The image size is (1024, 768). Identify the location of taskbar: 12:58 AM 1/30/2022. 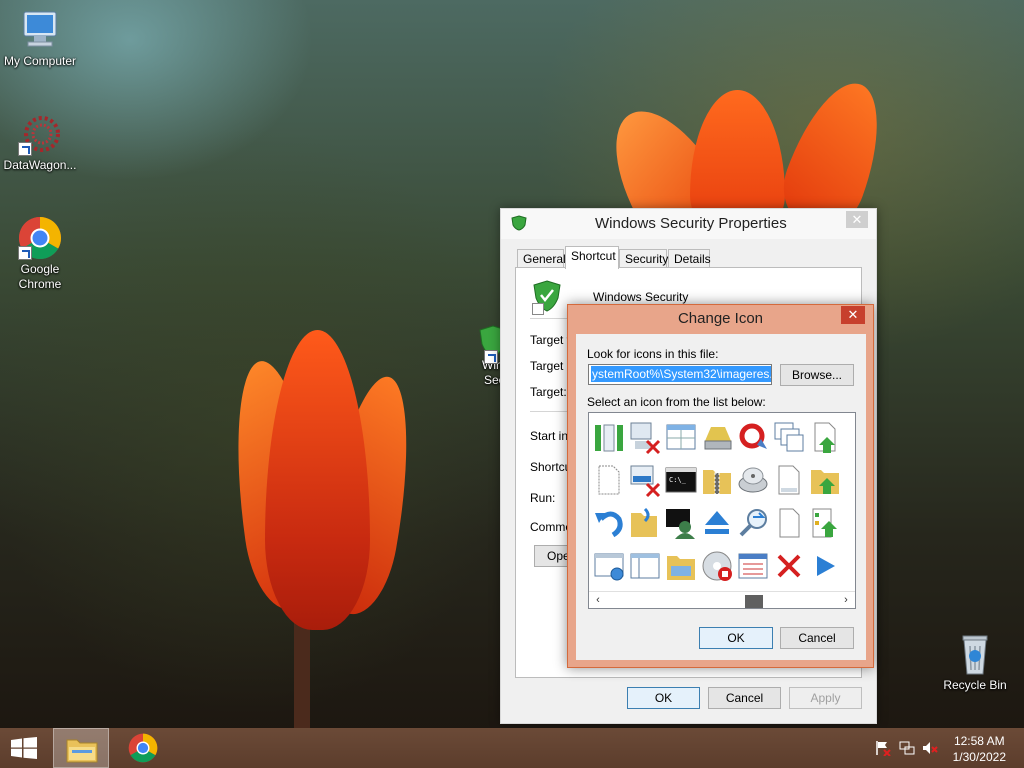
(512, 748).